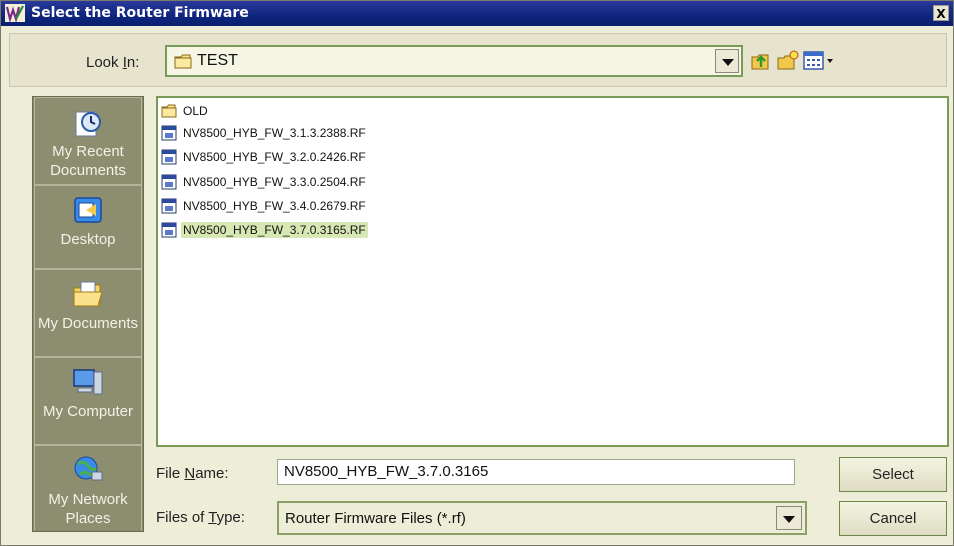 The height and width of the screenshot is (546, 954). Describe the element at coordinates (192, 473) in the screenshot. I see `filename-label: File Name:` at that location.